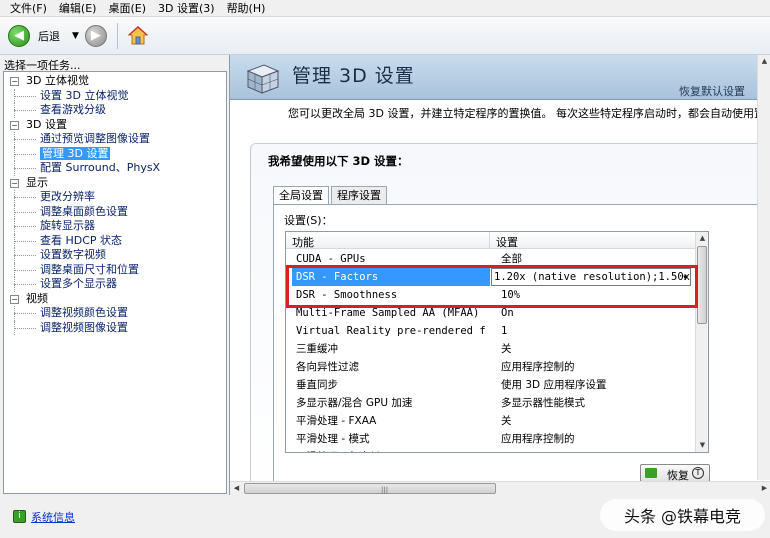  I want to click on tree-item: 调整视频颜色设置, so click(115, 313).